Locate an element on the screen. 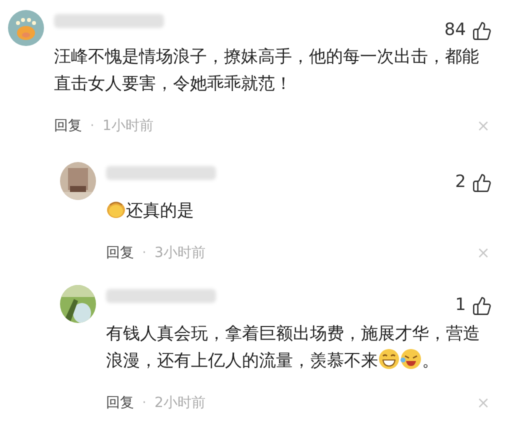 This screenshot has height=434, width=506. time-text: 3小时前 is located at coordinates (180, 253).